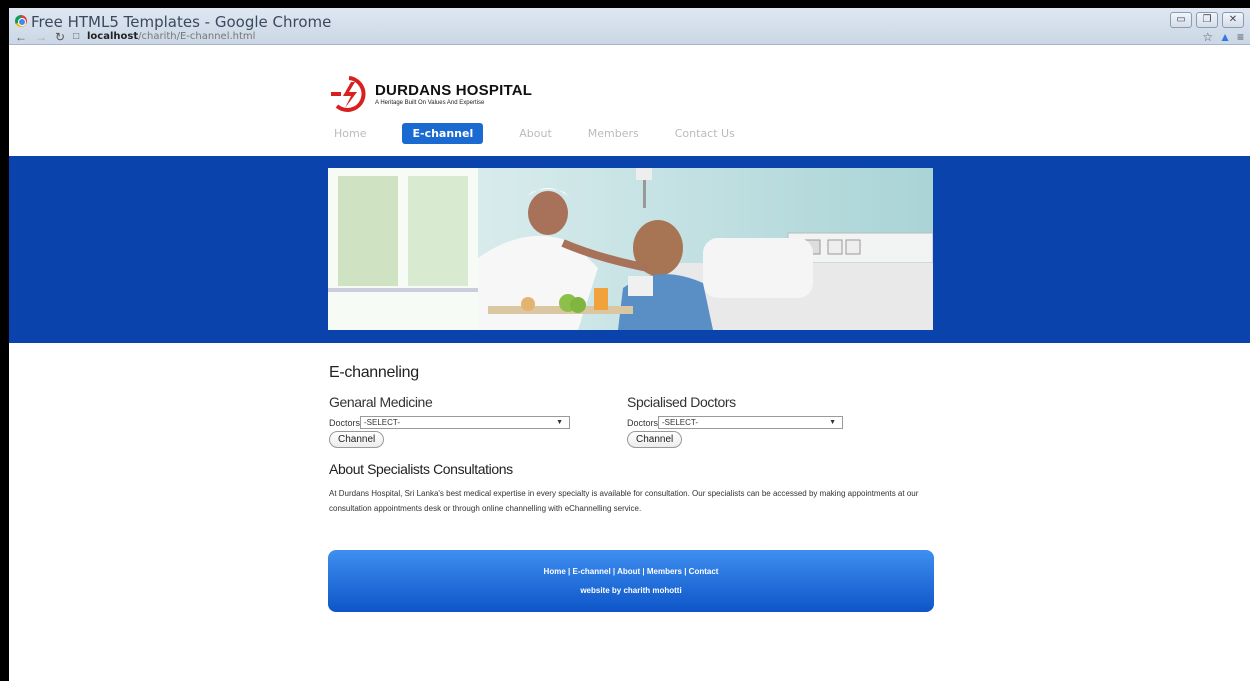 The image size is (1250, 681). I want to click on hospital-logo-icon, so click(349, 94).